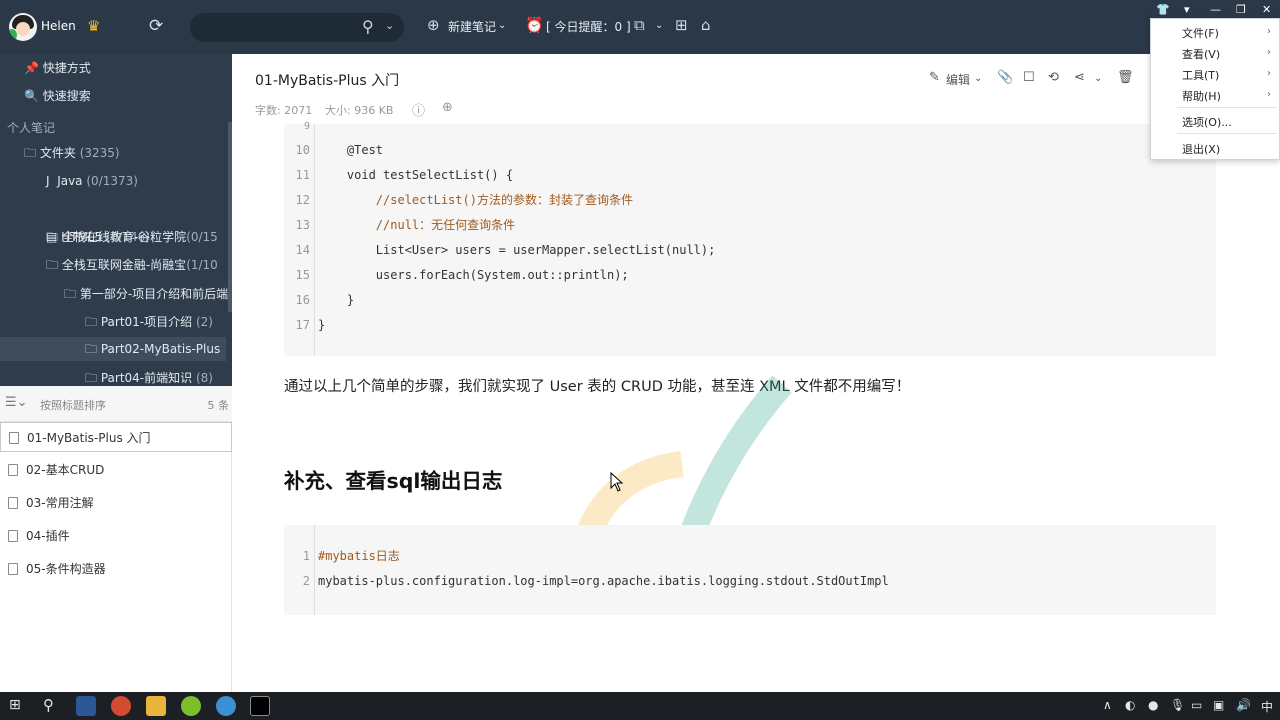 The width and height of the screenshot is (1280, 720). What do you see at coordinates (1187, 9) in the screenshot?
I see `menu-dropdown-icon: ▾` at bounding box center [1187, 9].